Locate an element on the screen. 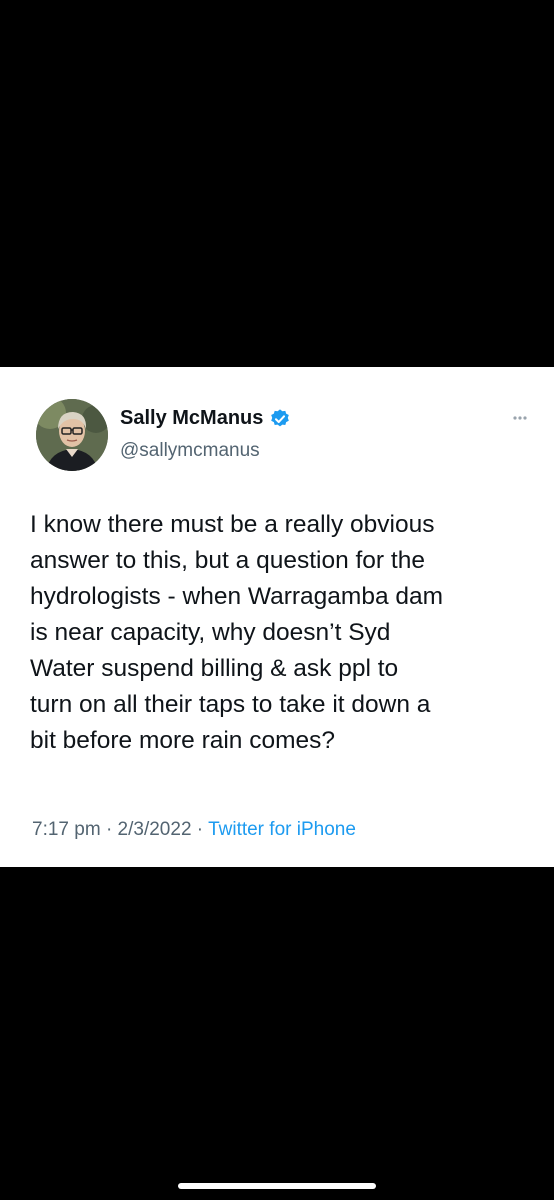  more-dots-icon is located at coordinates (520, 417).